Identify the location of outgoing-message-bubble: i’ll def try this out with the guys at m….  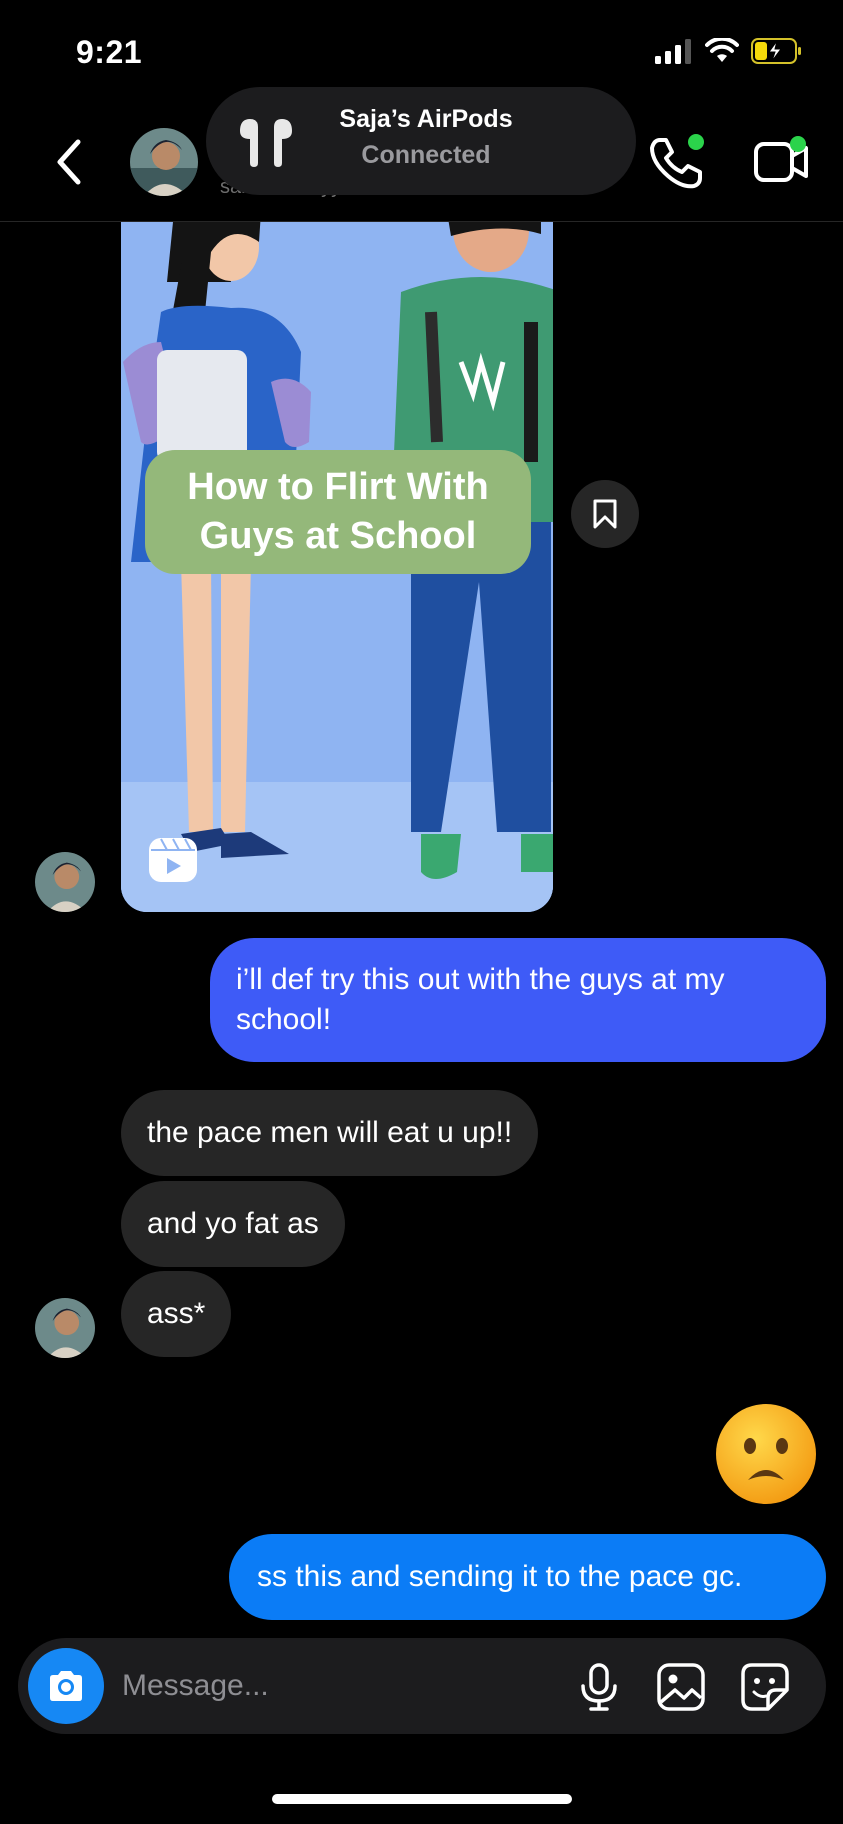
(518, 1000).